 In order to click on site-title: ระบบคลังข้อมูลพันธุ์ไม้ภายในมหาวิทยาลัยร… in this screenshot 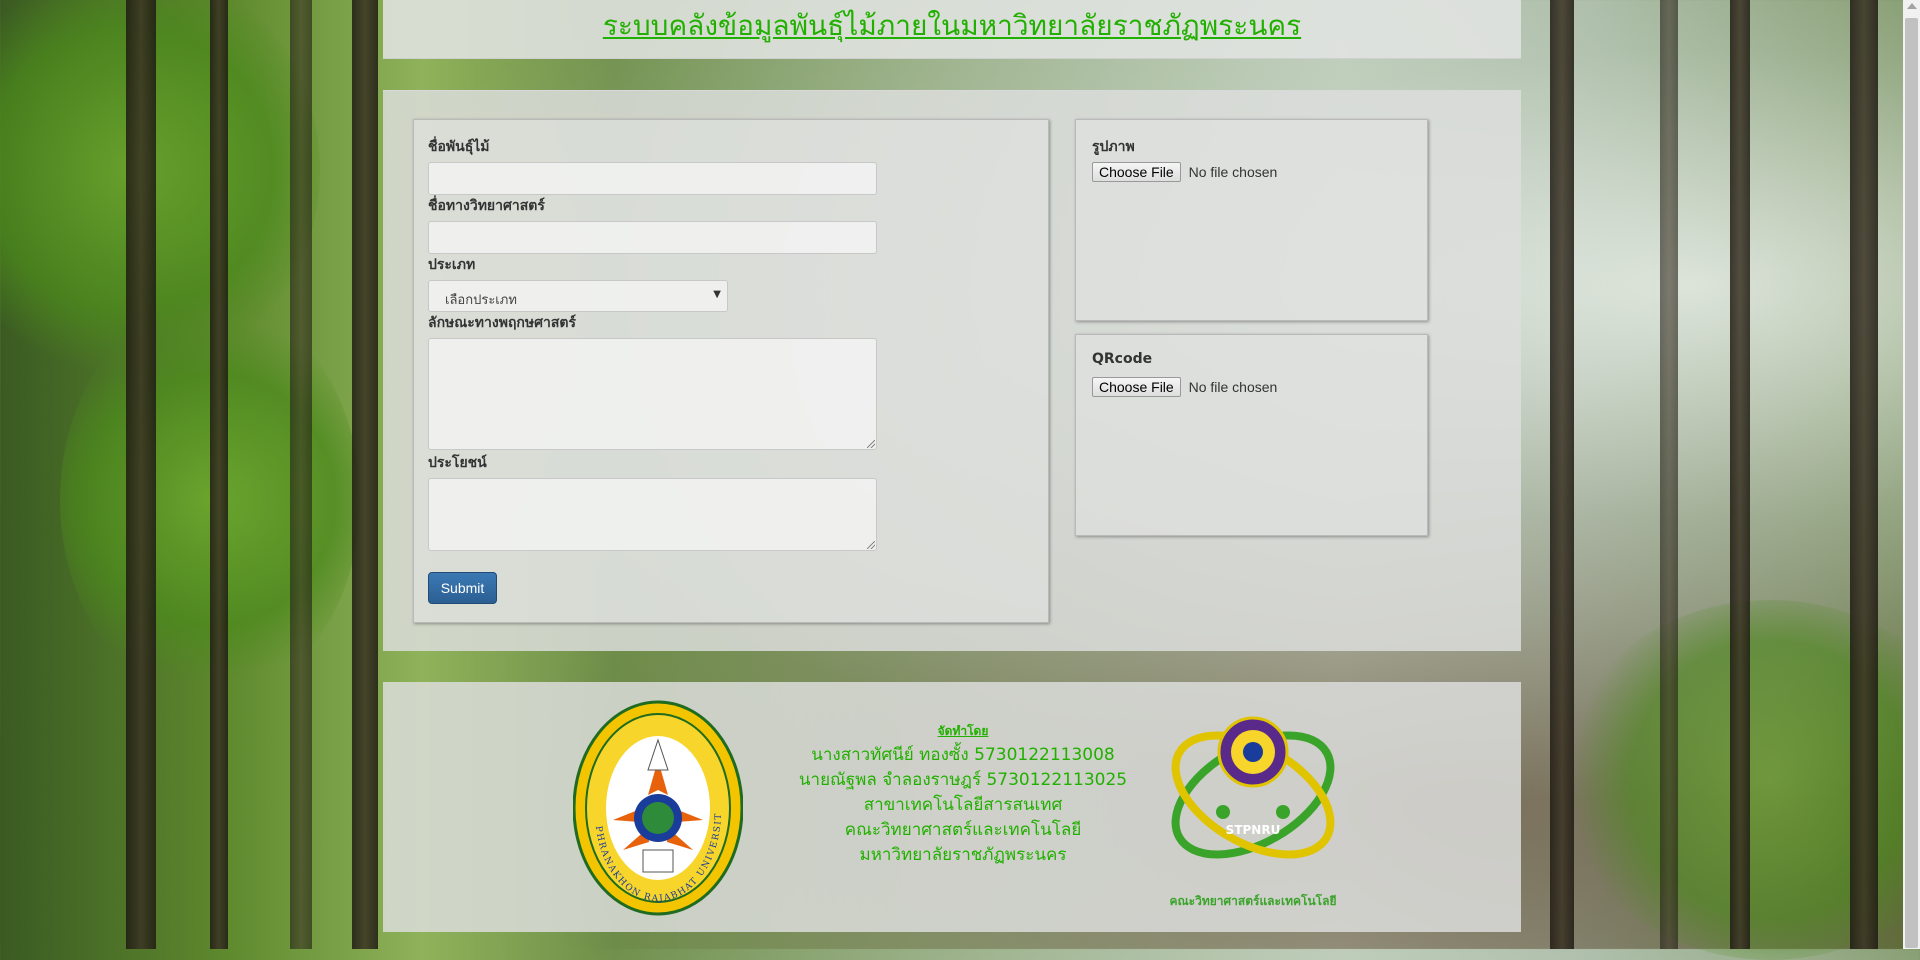, I will do `click(952, 26)`.